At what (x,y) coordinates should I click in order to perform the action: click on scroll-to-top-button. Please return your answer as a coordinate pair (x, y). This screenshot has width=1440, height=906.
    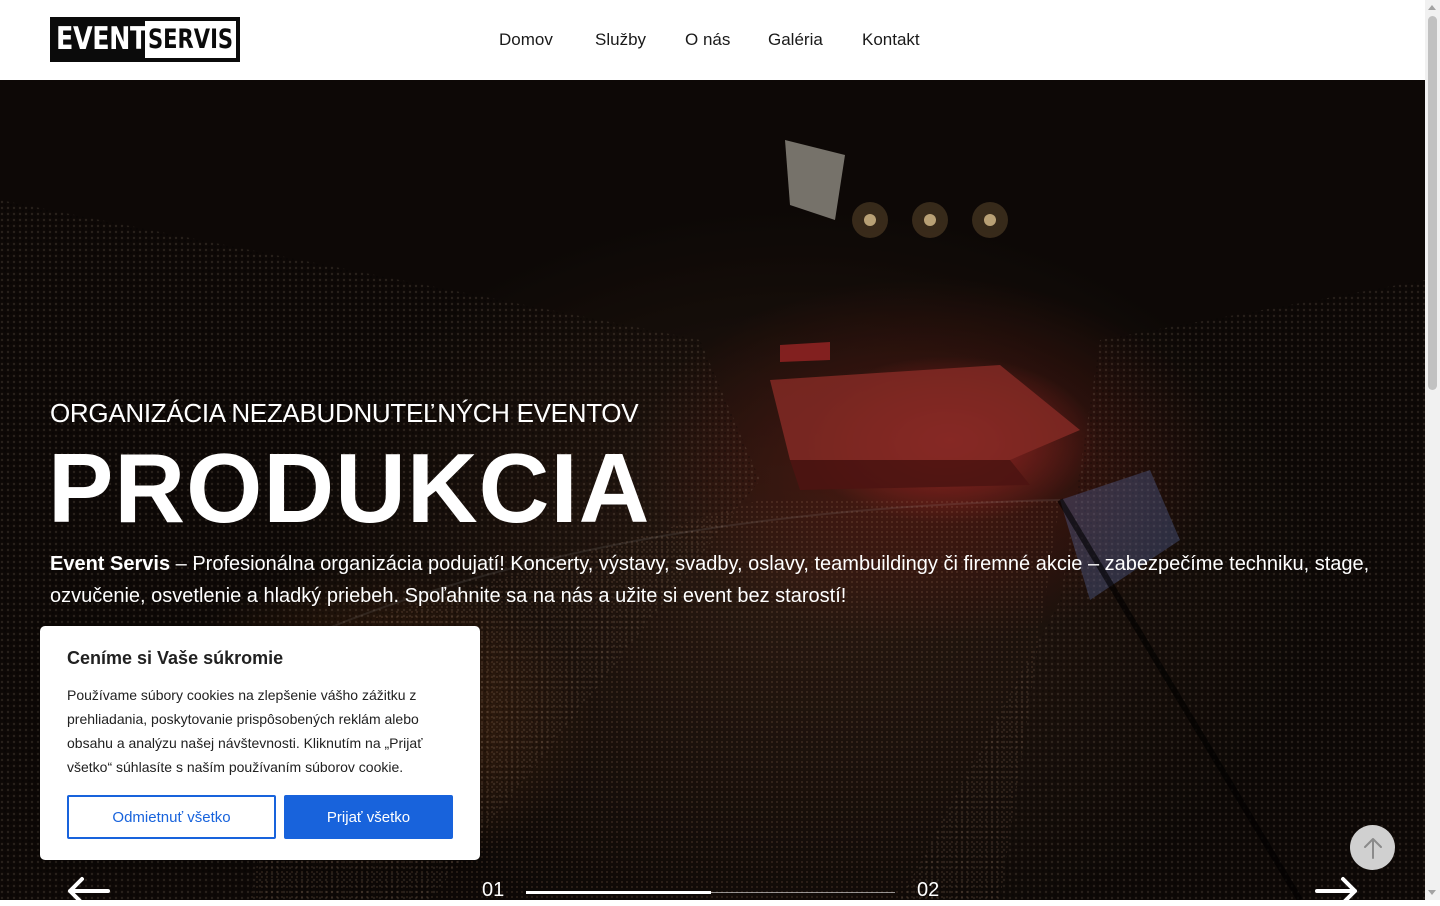
    Looking at the image, I should click on (1372, 847).